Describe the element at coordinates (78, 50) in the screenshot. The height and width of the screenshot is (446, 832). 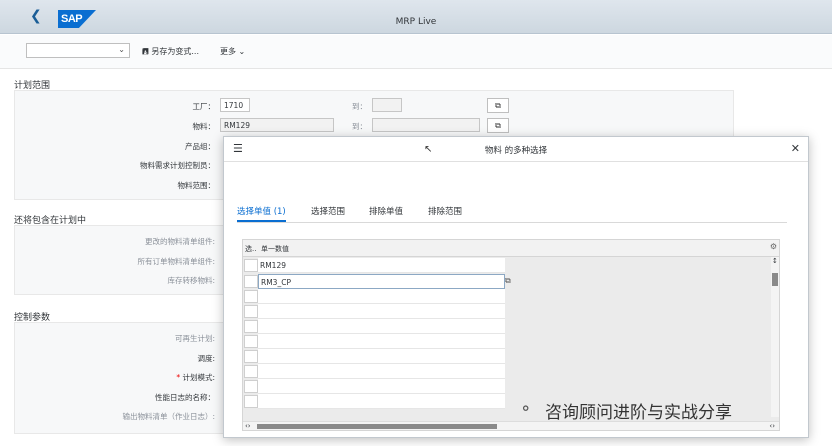
I see `variant-select: ⌄` at that location.